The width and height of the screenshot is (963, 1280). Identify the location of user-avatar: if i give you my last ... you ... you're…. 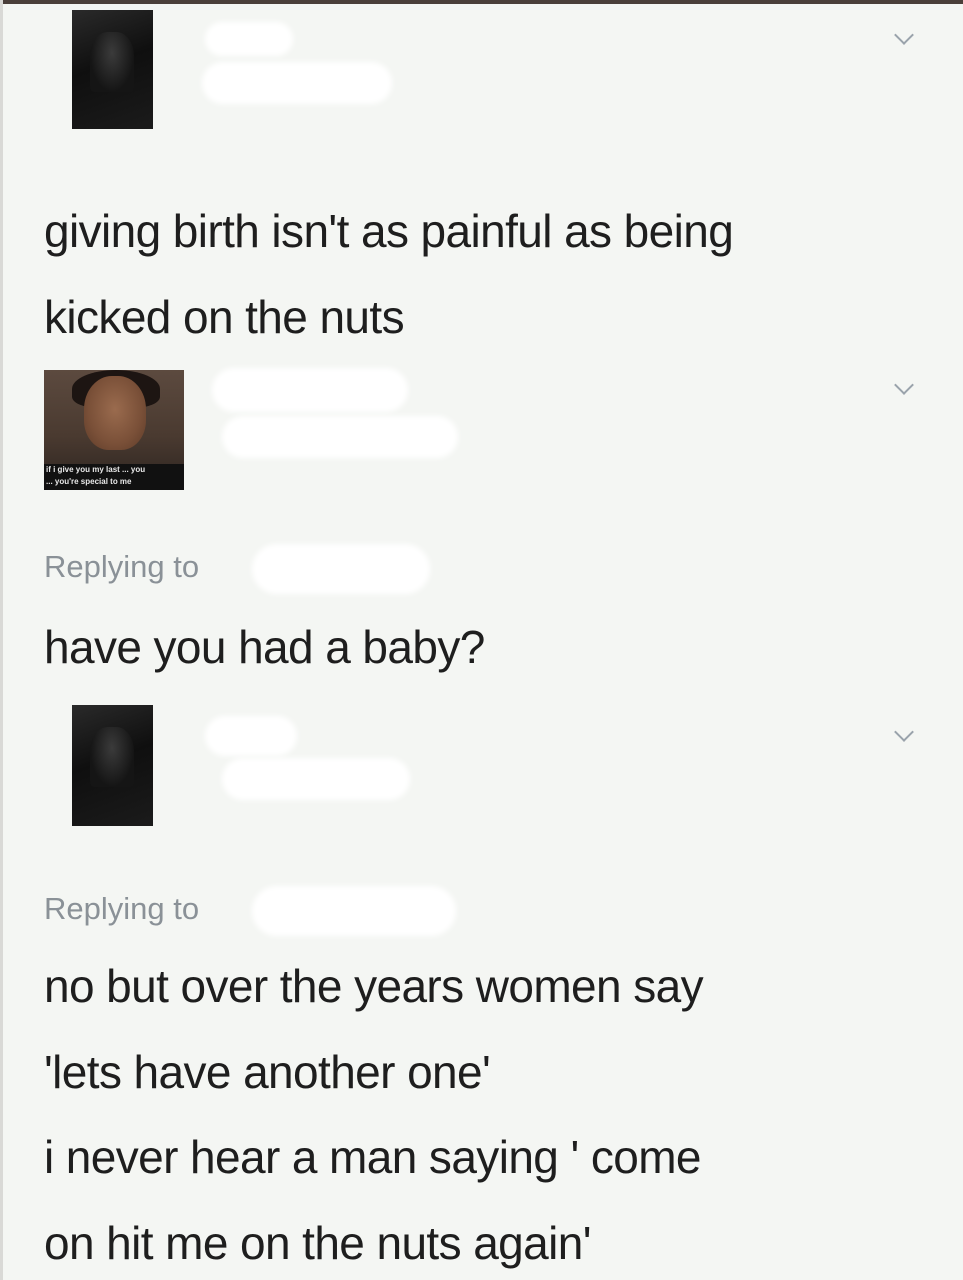
(114, 430).